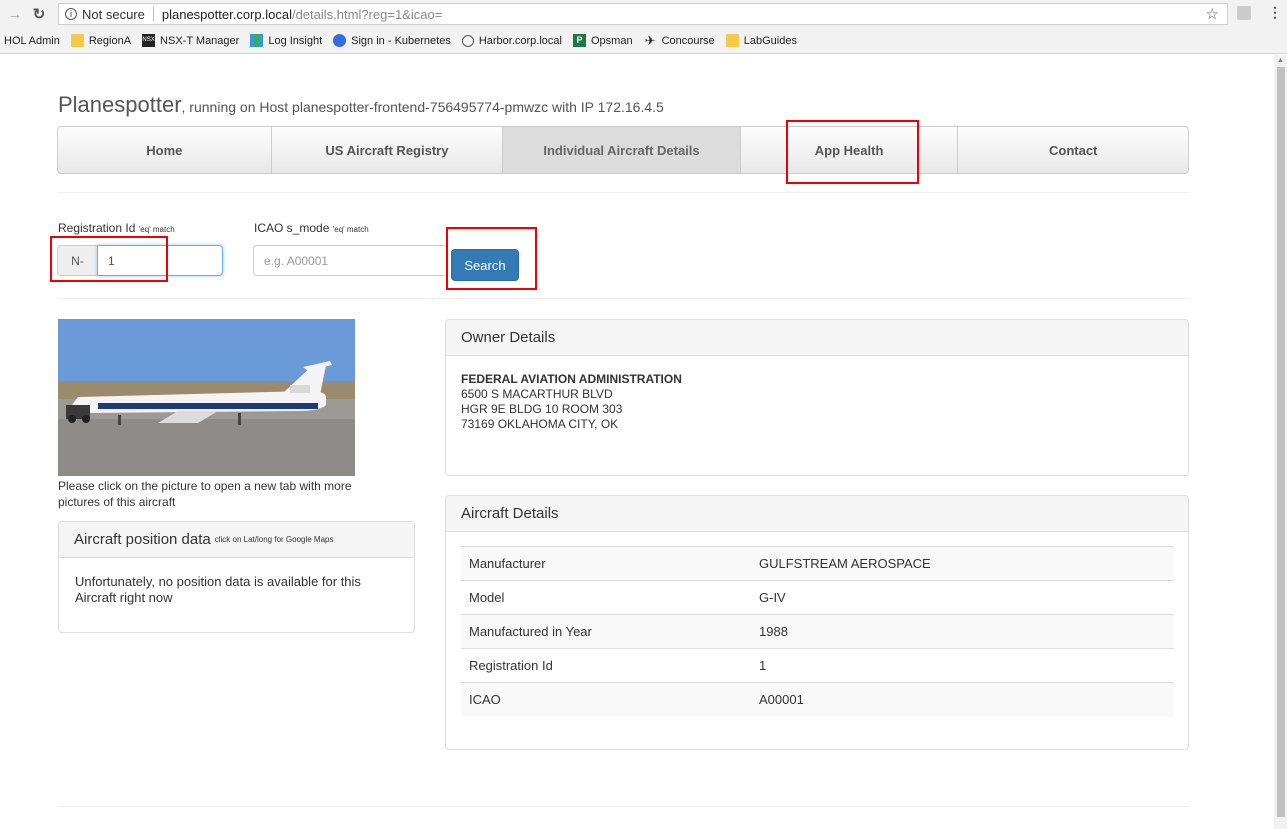 Image resolution: width=1287 pixels, height=829 pixels. I want to click on reg-label: Registration Id 'eq' match, so click(116, 228).